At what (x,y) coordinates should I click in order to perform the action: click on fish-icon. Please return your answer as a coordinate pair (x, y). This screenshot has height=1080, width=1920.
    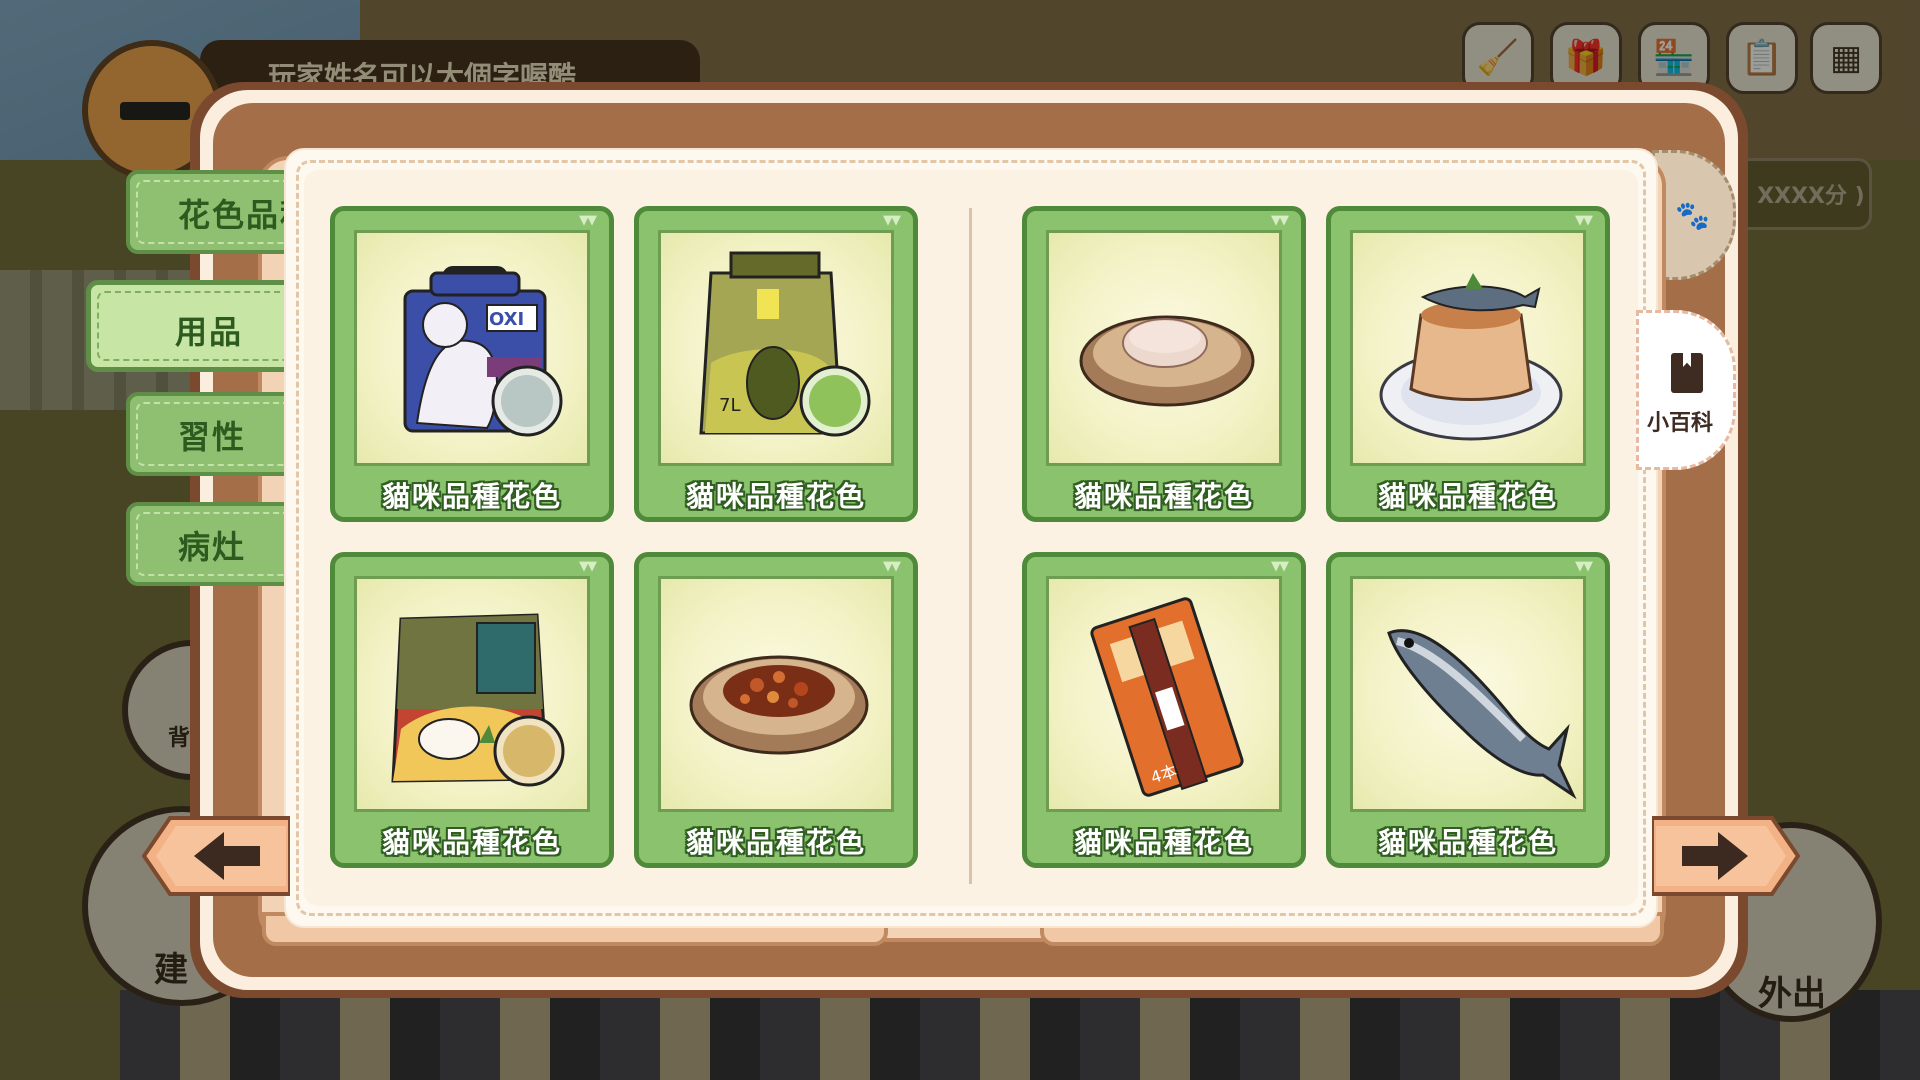
    Looking at the image, I should click on (1482, 714).